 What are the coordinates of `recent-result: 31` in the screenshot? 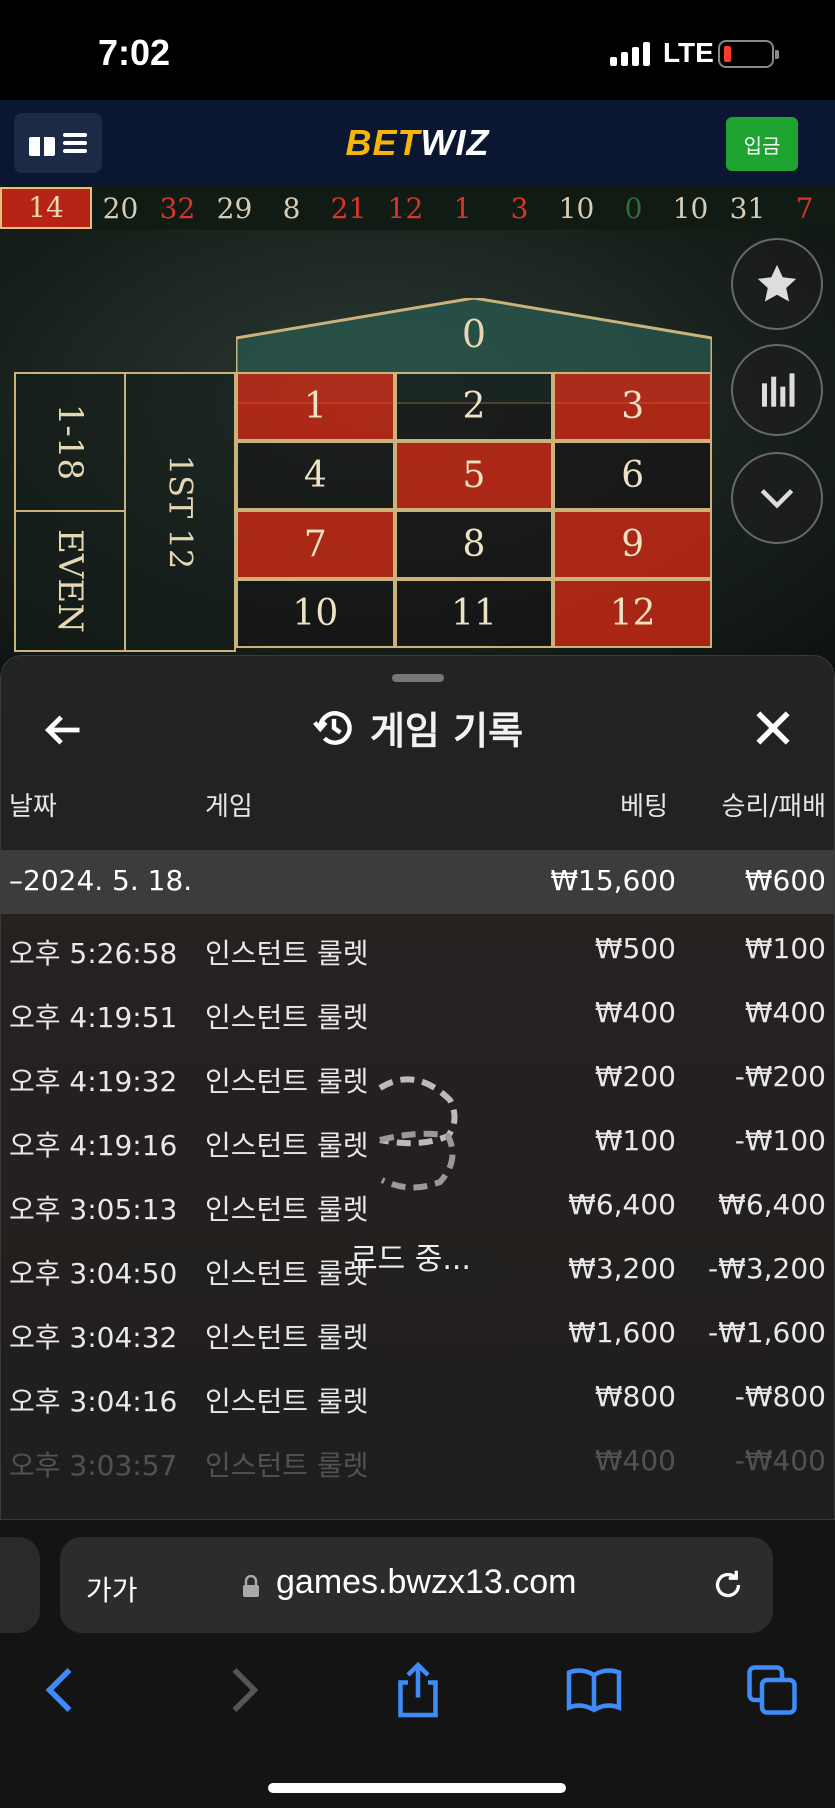 It's located at (747, 208).